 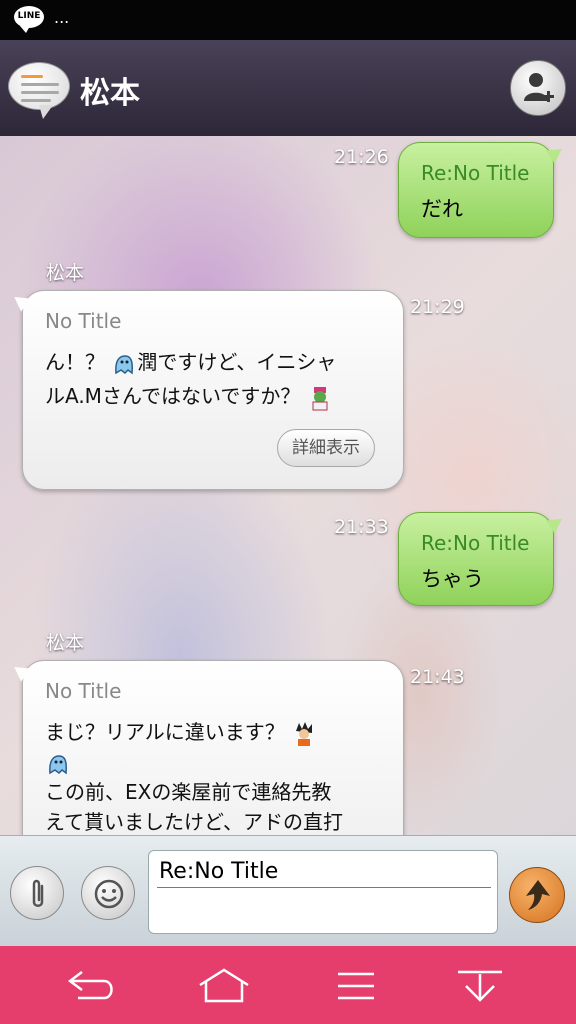 I want to click on send-icon, so click(x=538, y=895).